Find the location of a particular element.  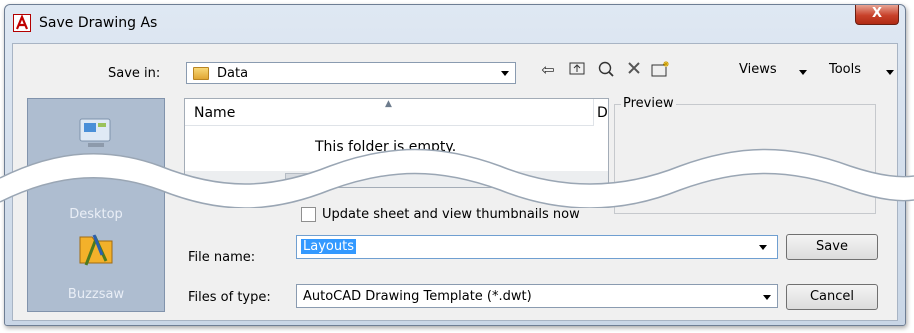

files-of-type-label: Files of type: is located at coordinates (229, 297).